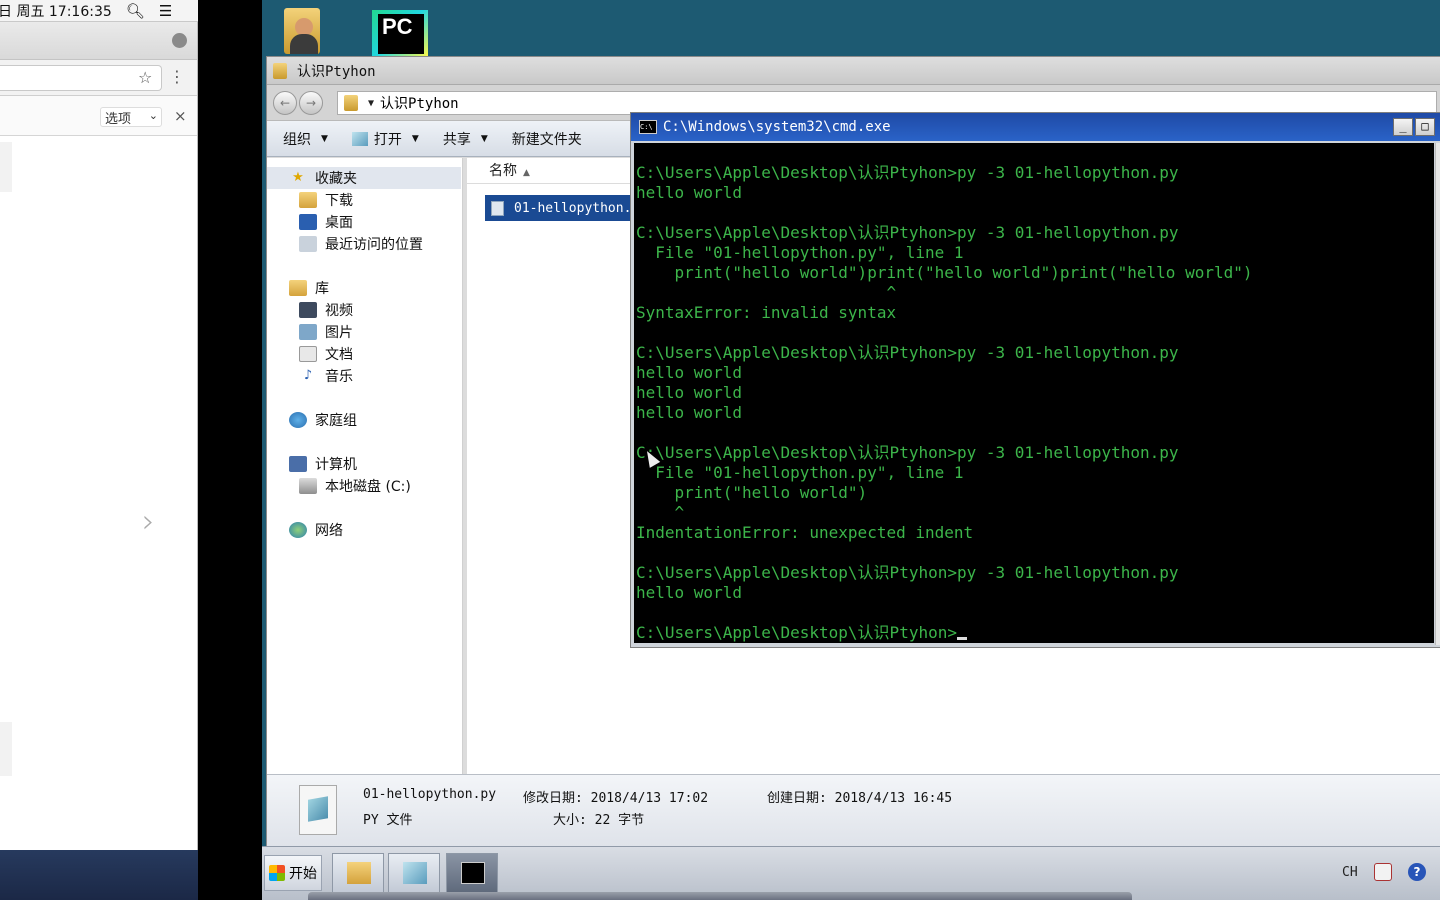 This screenshot has width=1440, height=900. I want to click on dropdown-arrow-icon: ▼, so click(371, 103).